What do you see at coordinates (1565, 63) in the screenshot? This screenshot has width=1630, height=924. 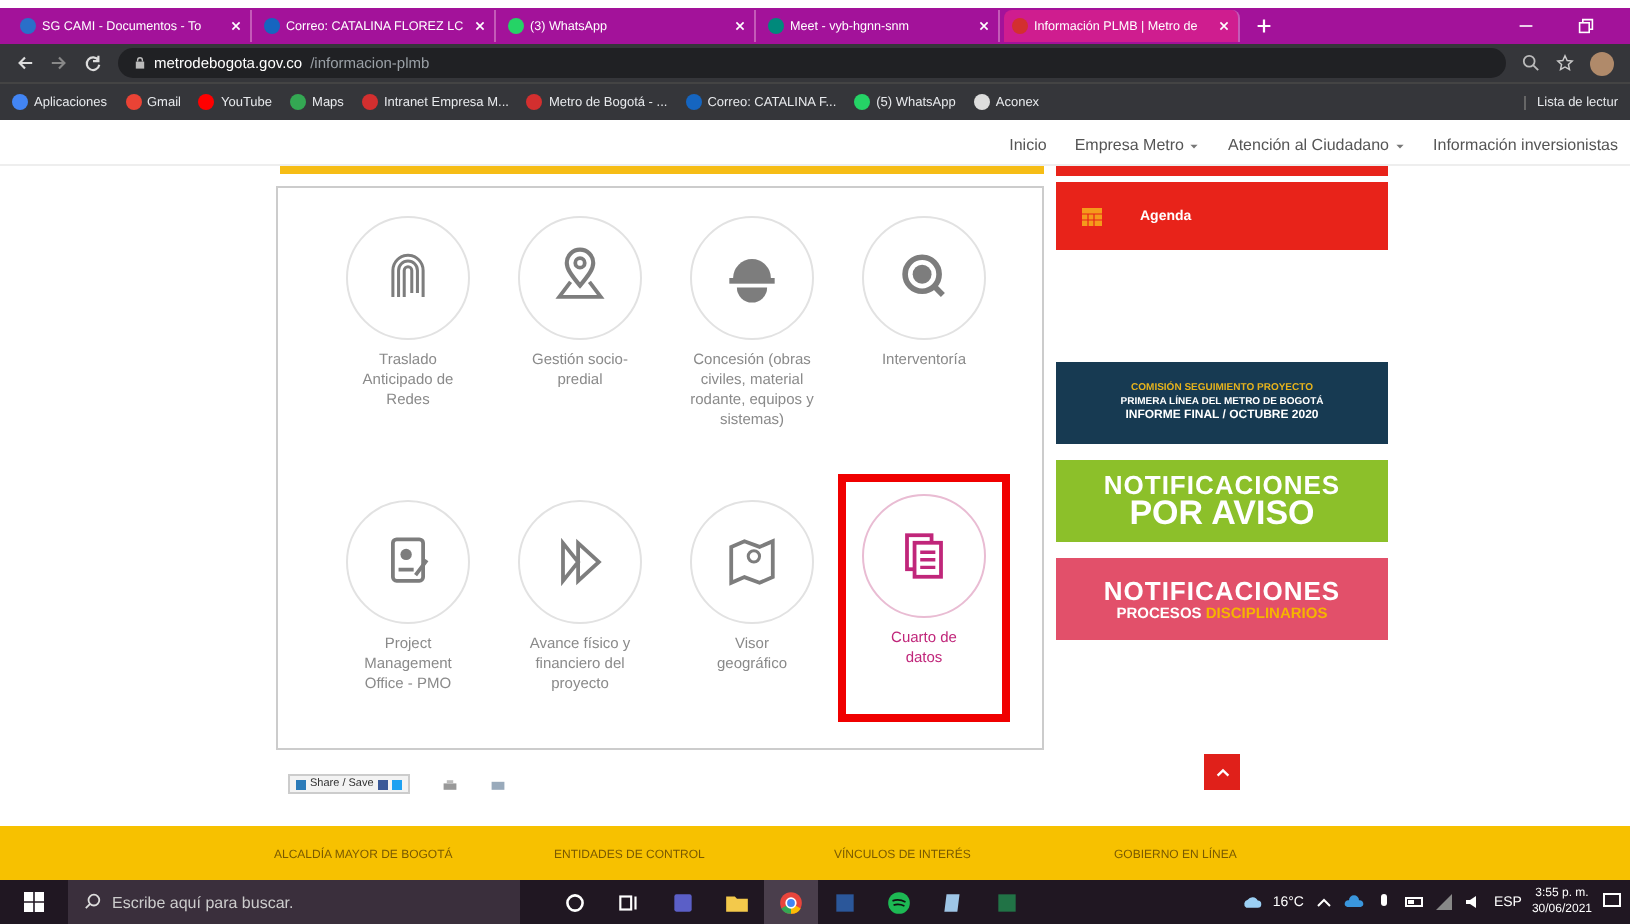 I see `star-icon` at bounding box center [1565, 63].